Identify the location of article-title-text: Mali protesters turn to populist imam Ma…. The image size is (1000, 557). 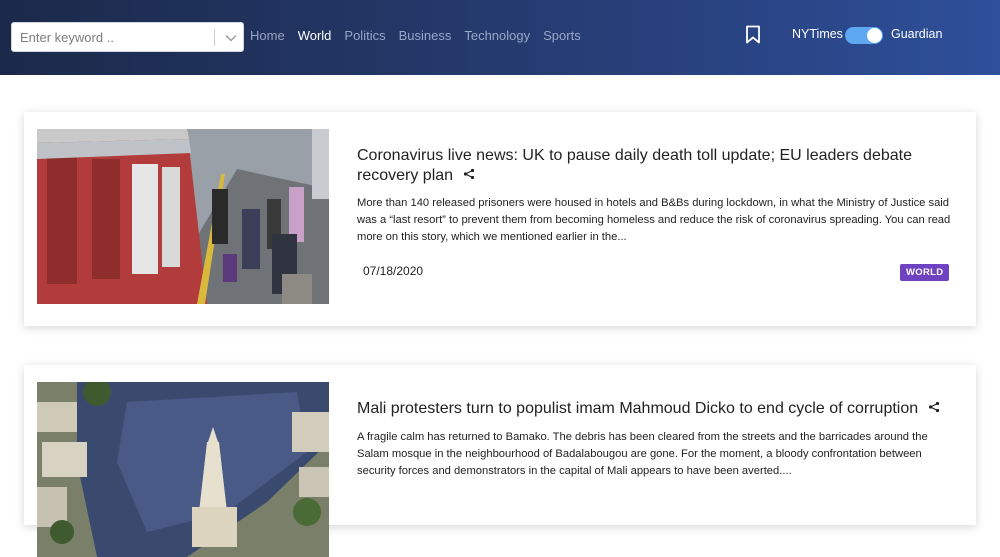
(637, 408).